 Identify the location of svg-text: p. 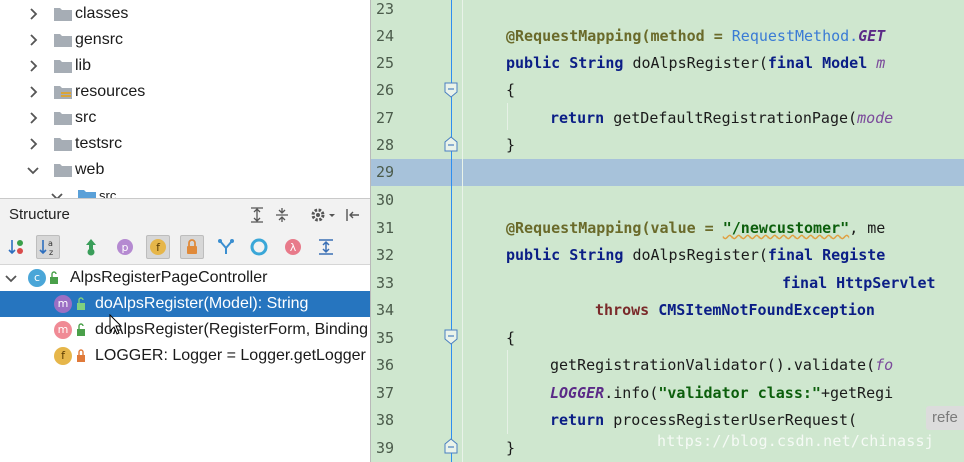
(125, 247).